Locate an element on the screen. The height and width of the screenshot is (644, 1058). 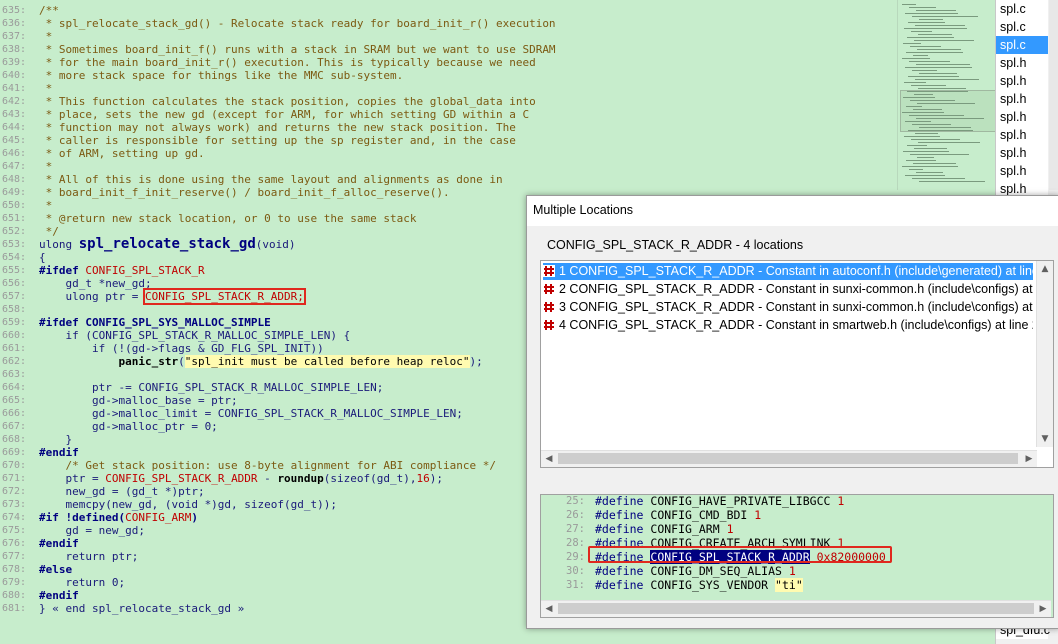
line-number: 670: is located at coordinates (14, 465).